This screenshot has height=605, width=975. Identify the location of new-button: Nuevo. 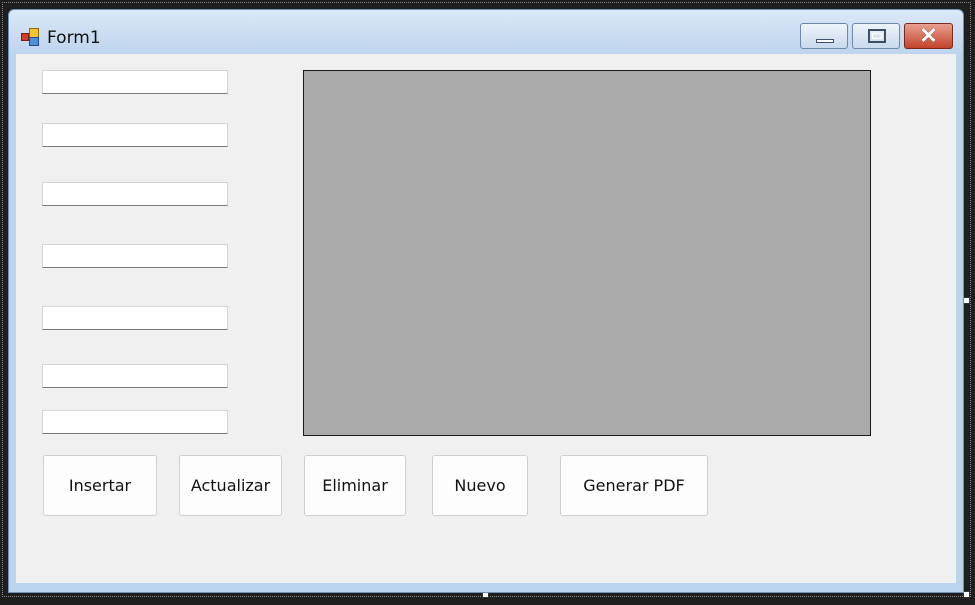
(480, 485).